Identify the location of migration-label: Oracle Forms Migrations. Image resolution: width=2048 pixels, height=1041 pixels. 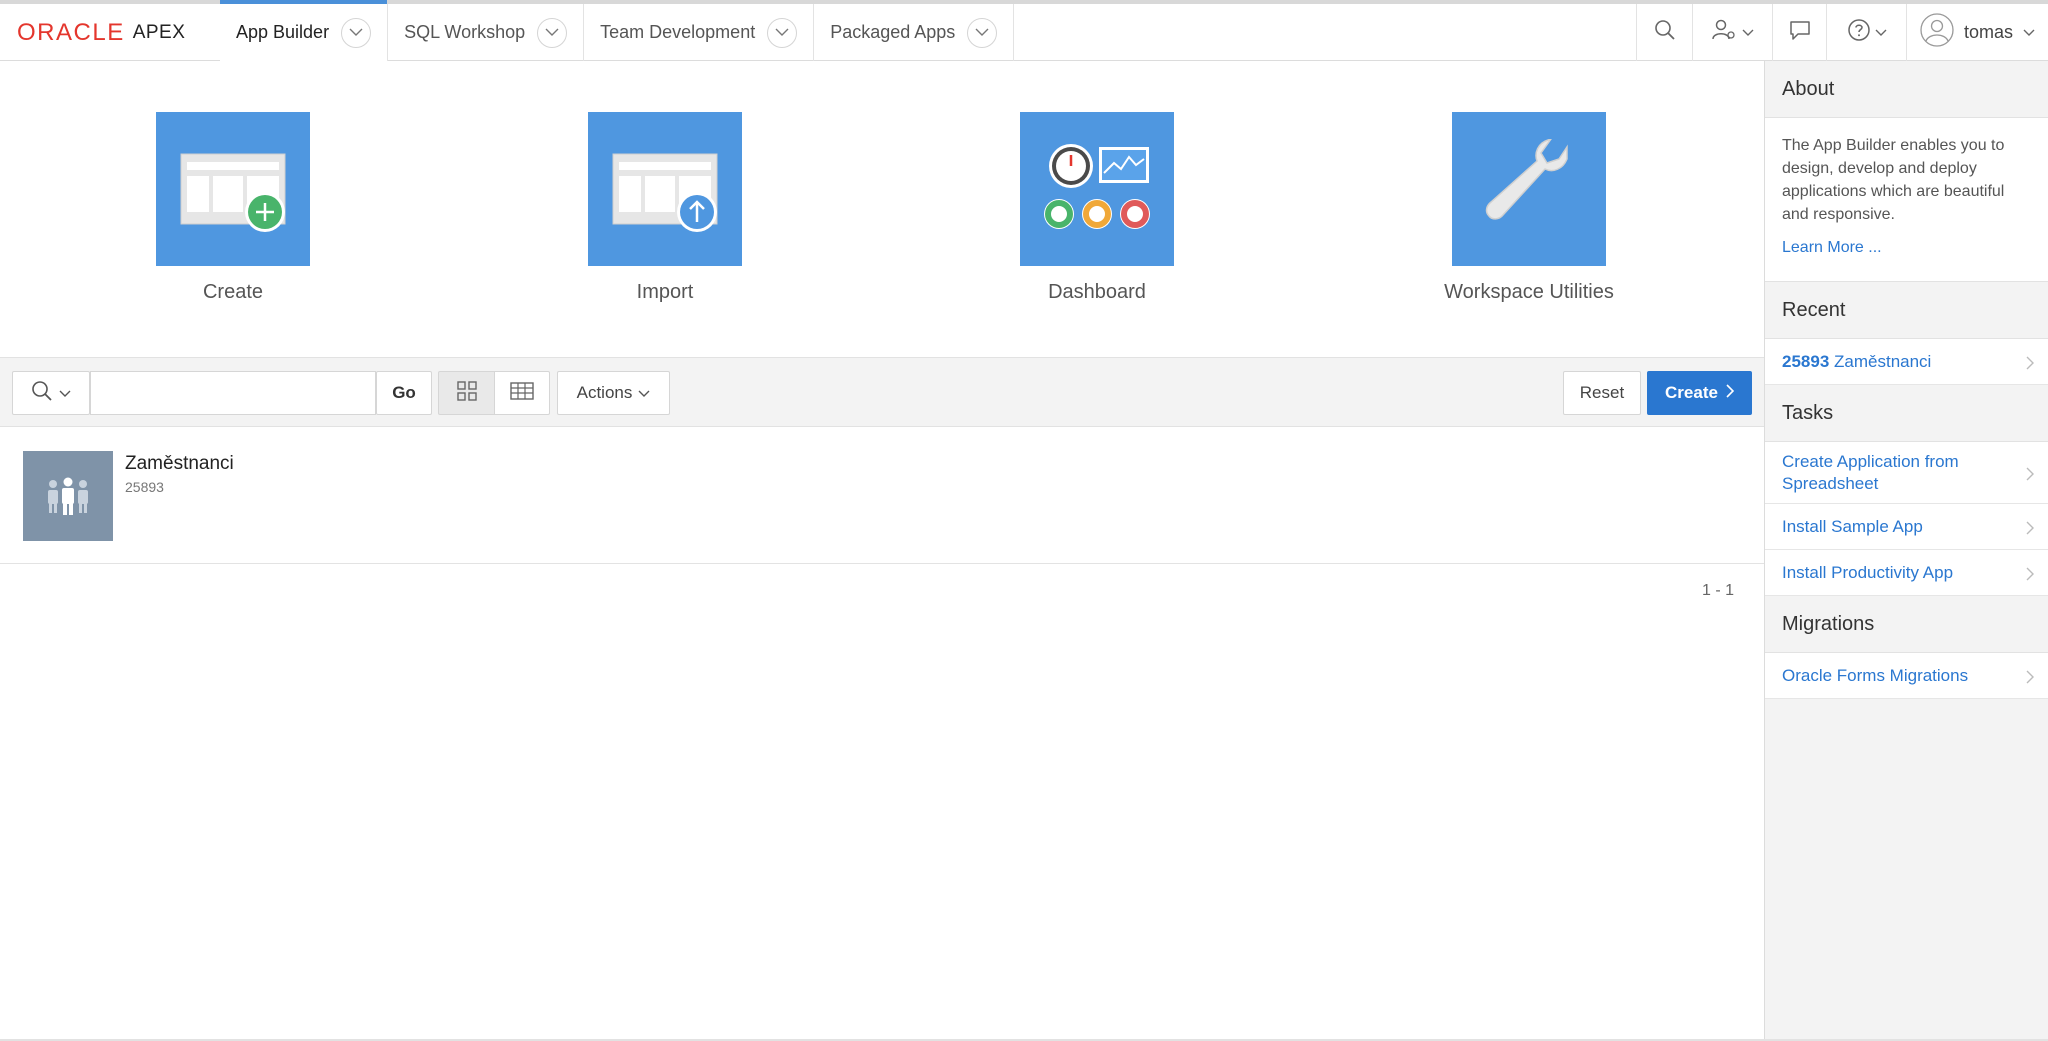
(1875, 675).